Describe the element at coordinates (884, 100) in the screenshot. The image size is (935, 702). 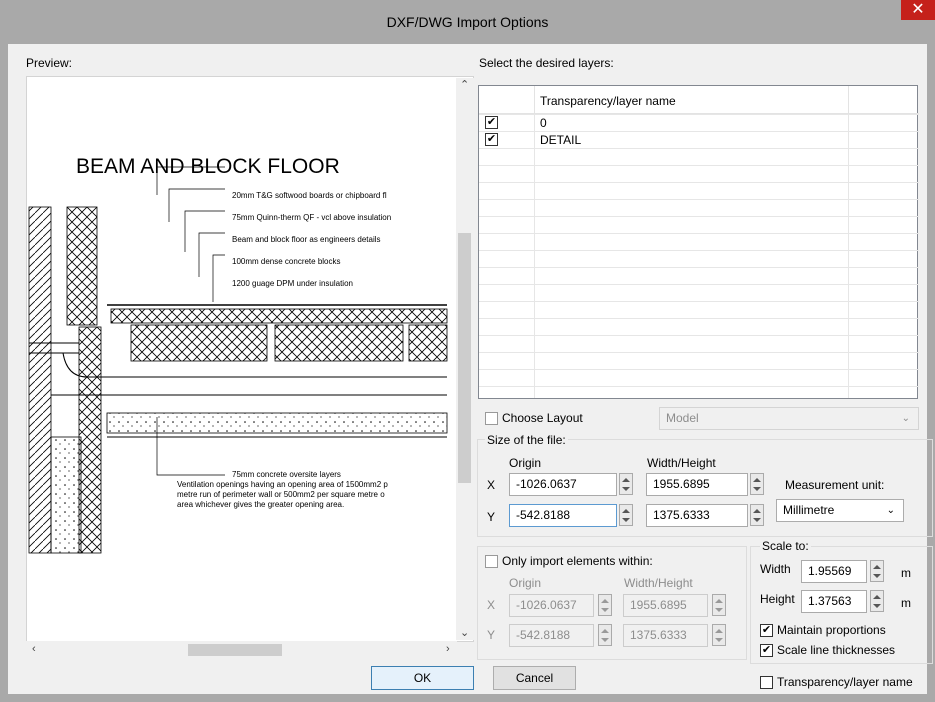
I see `header-empty-column` at that location.